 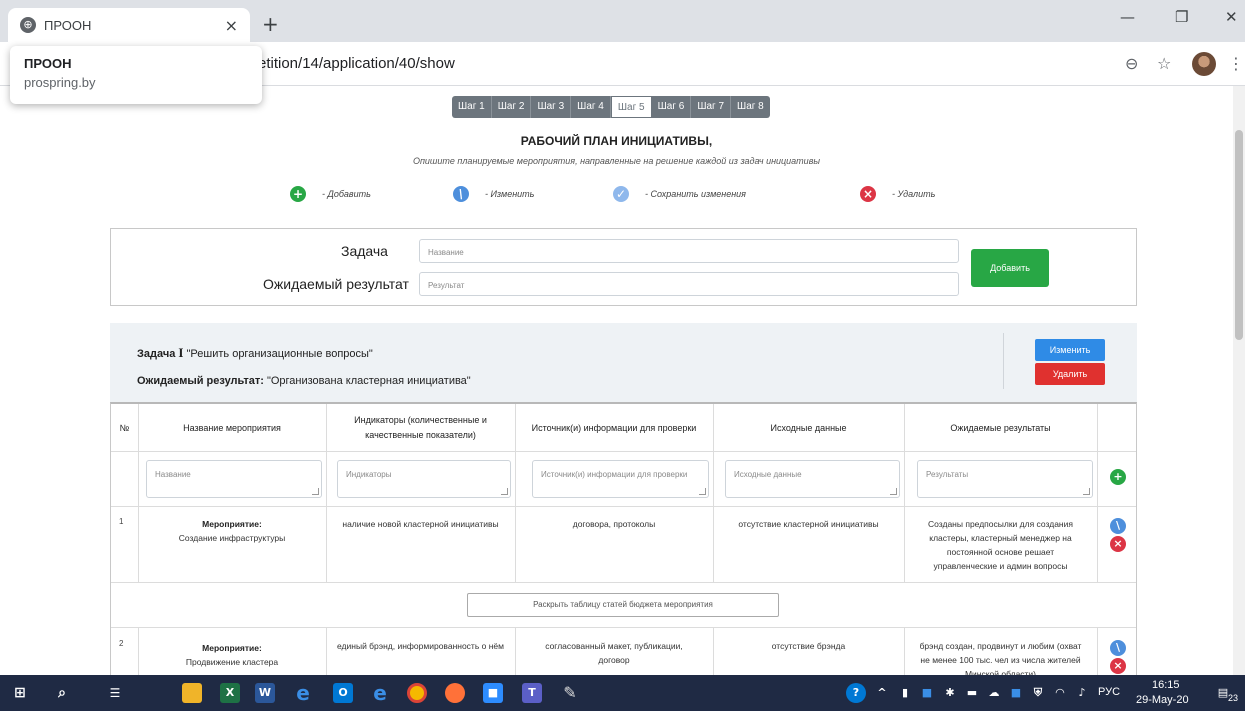 What do you see at coordinates (1070, 350) in the screenshot?
I see `edit-task-button: Изменить` at bounding box center [1070, 350].